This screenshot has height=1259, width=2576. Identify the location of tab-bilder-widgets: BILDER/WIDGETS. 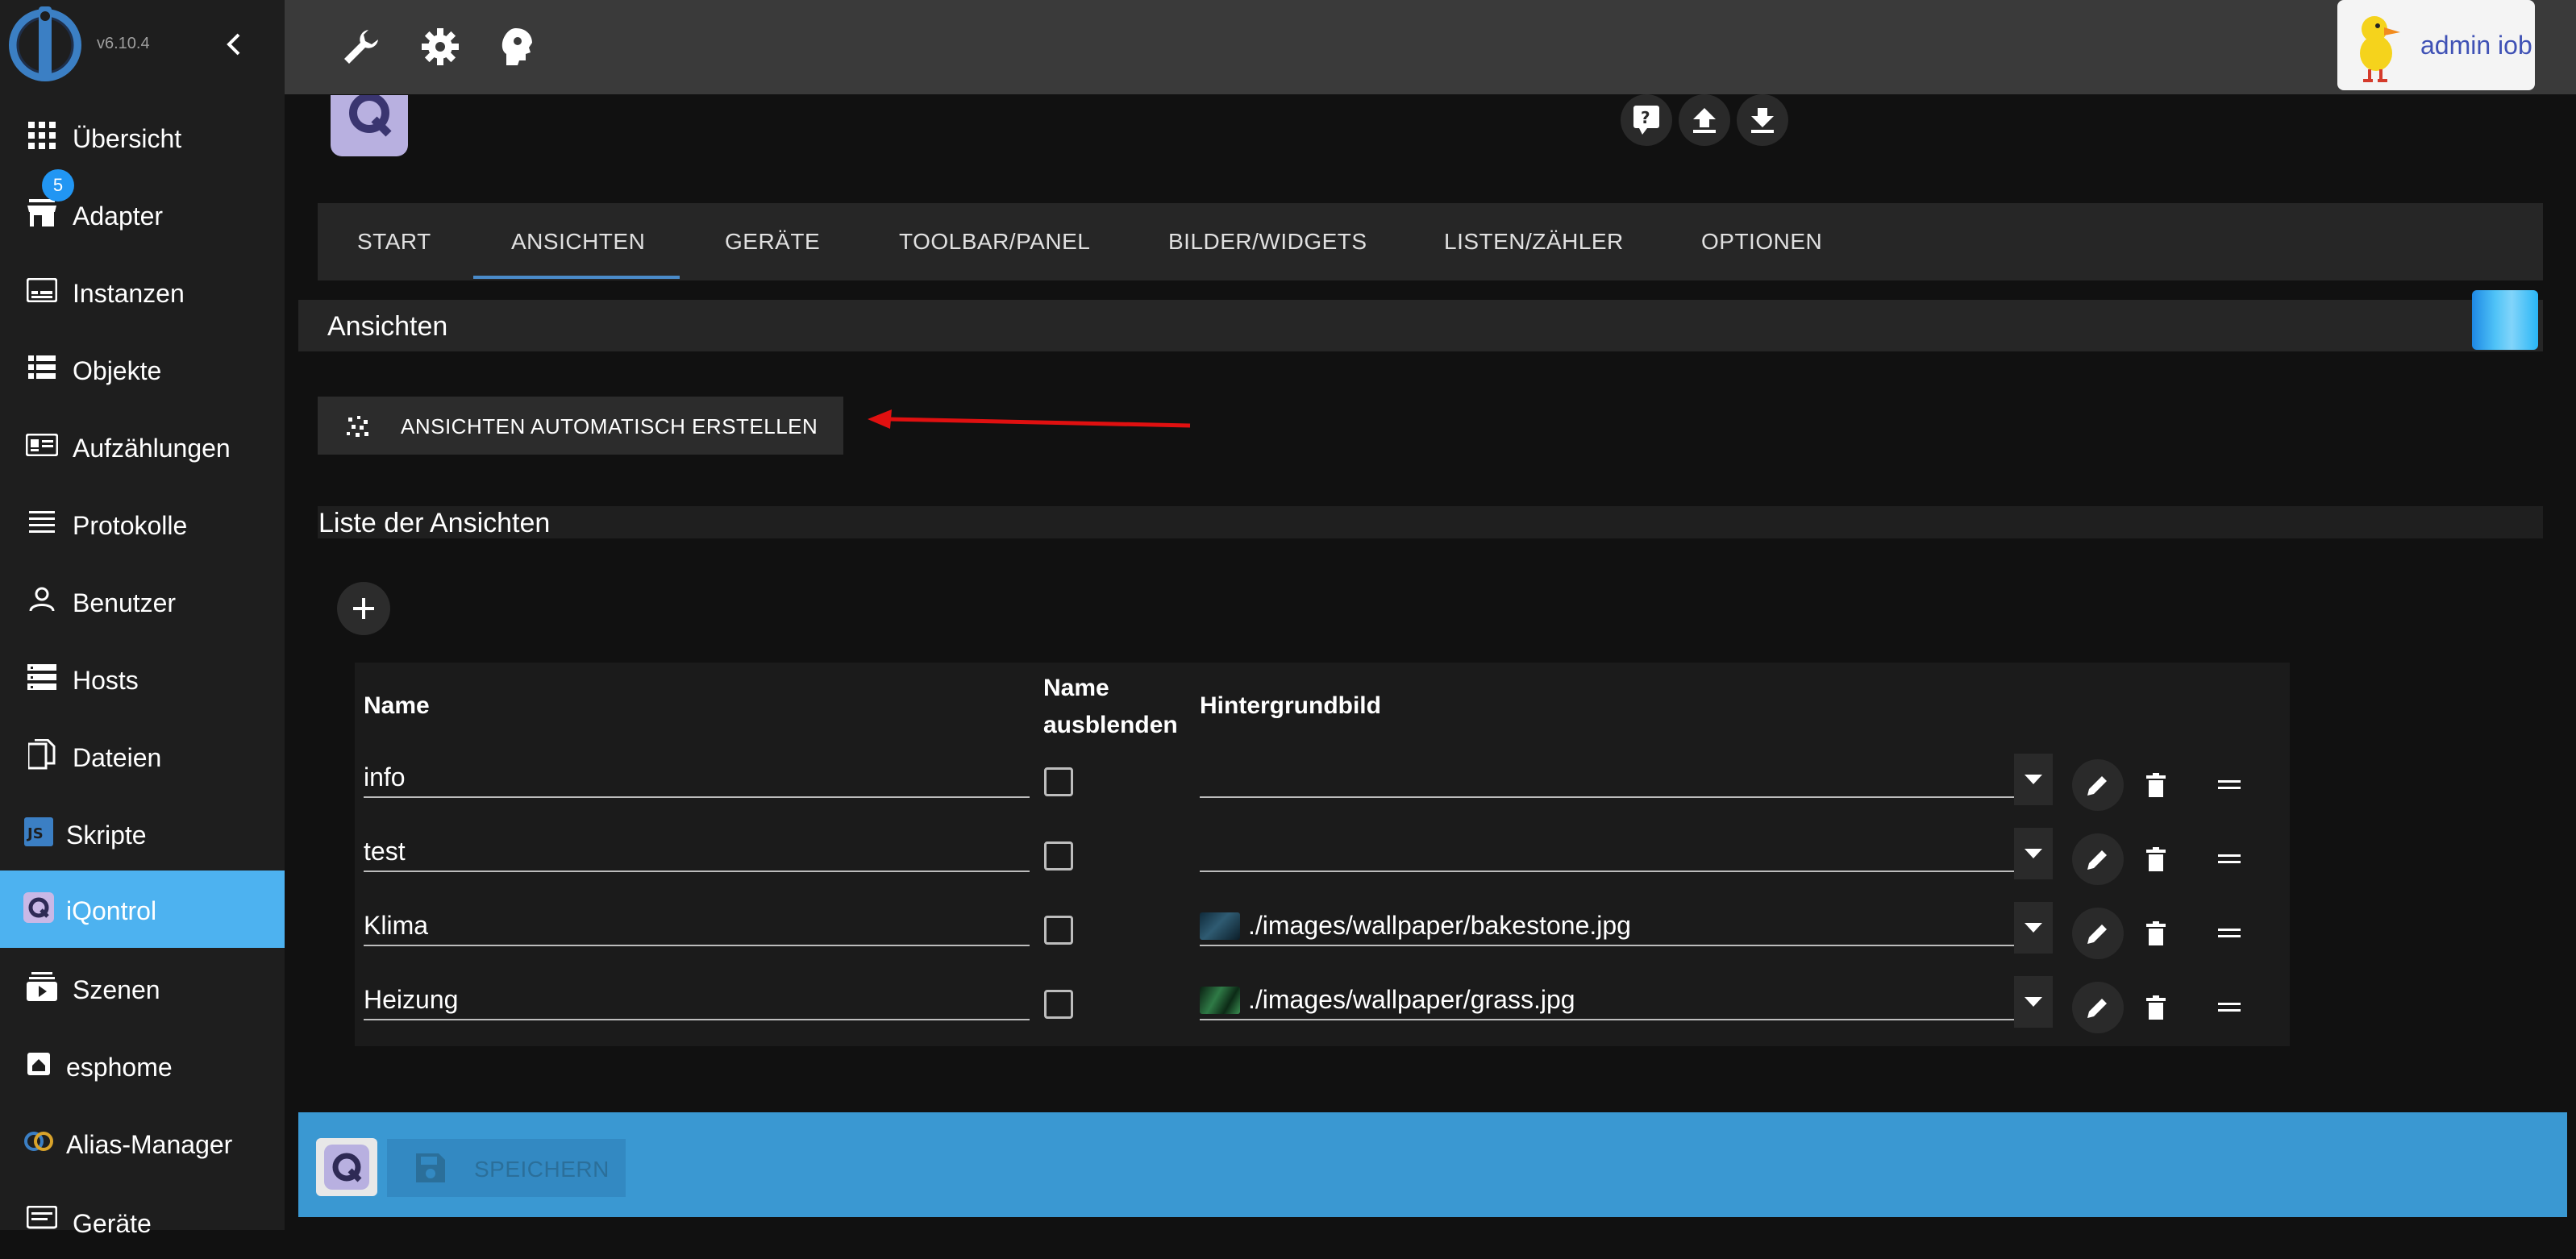
(1267, 241).